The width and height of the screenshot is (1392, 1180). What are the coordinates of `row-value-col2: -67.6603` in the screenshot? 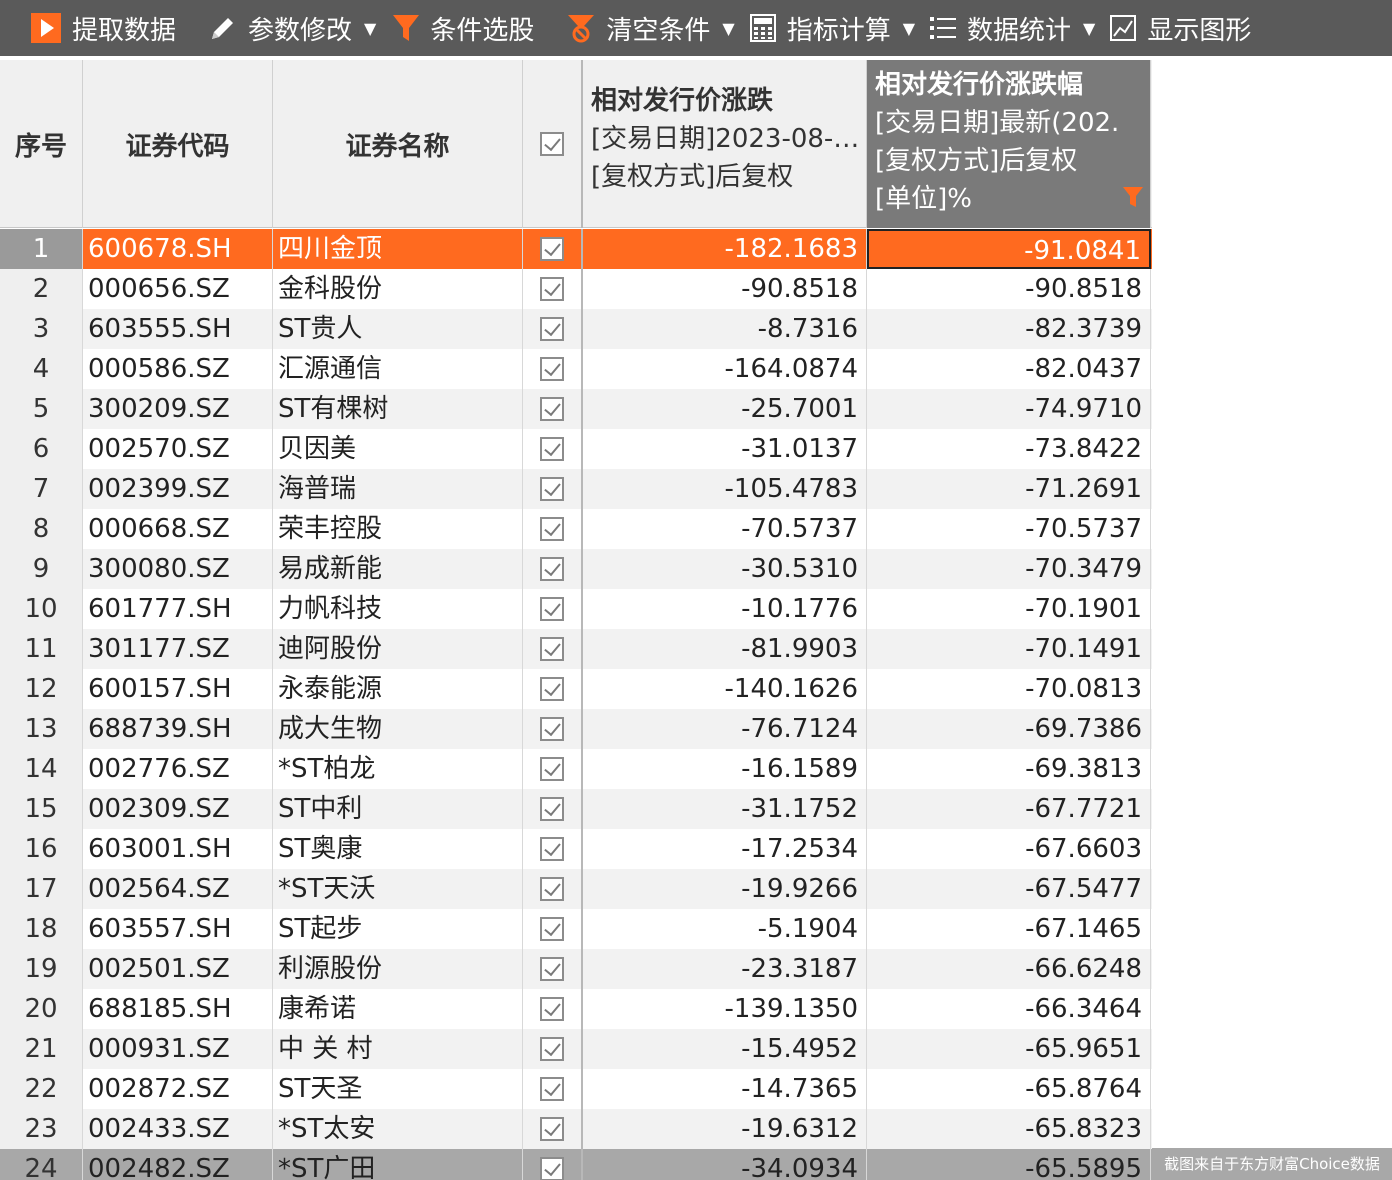 It's located at (1009, 849).